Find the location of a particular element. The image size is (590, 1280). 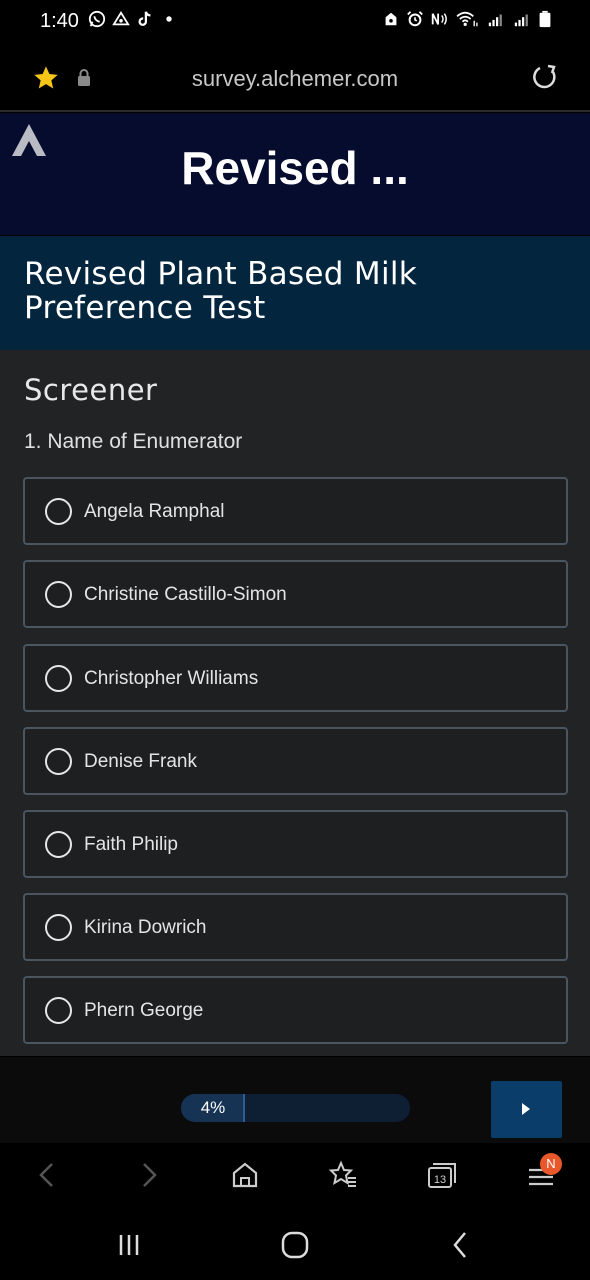

option-denise-frank: Denise Frank is located at coordinates (295, 761).